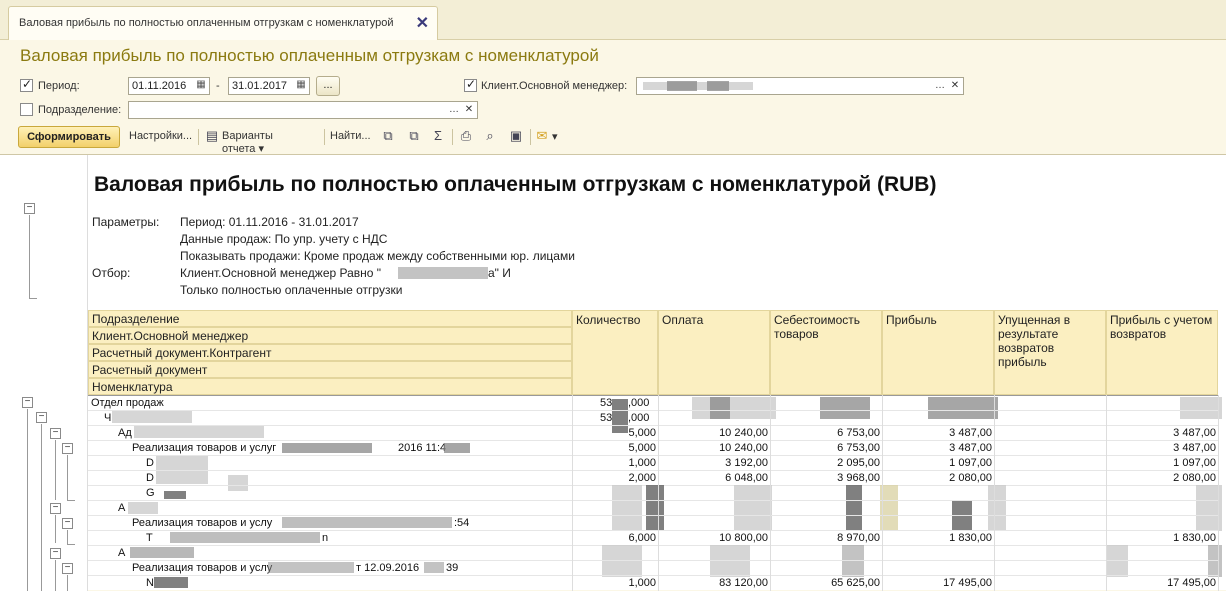  Describe the element at coordinates (490, 136) in the screenshot. I see `preview-icon: ⌕` at that location.